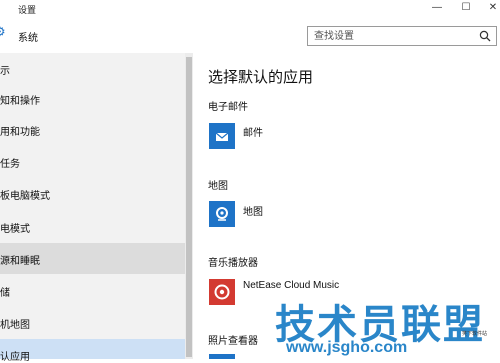 This screenshot has height=363, width=500. I want to click on sidebar-item-default-apps: 认应用, so click(92, 351).